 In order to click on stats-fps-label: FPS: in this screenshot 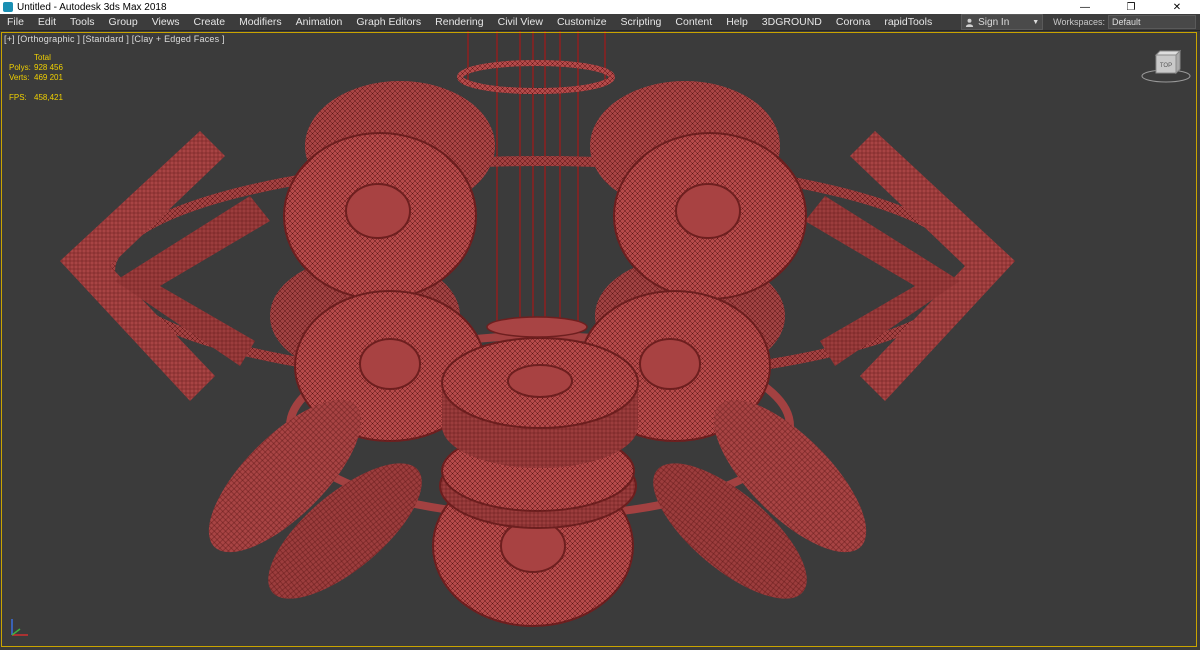, I will do `click(18, 97)`.